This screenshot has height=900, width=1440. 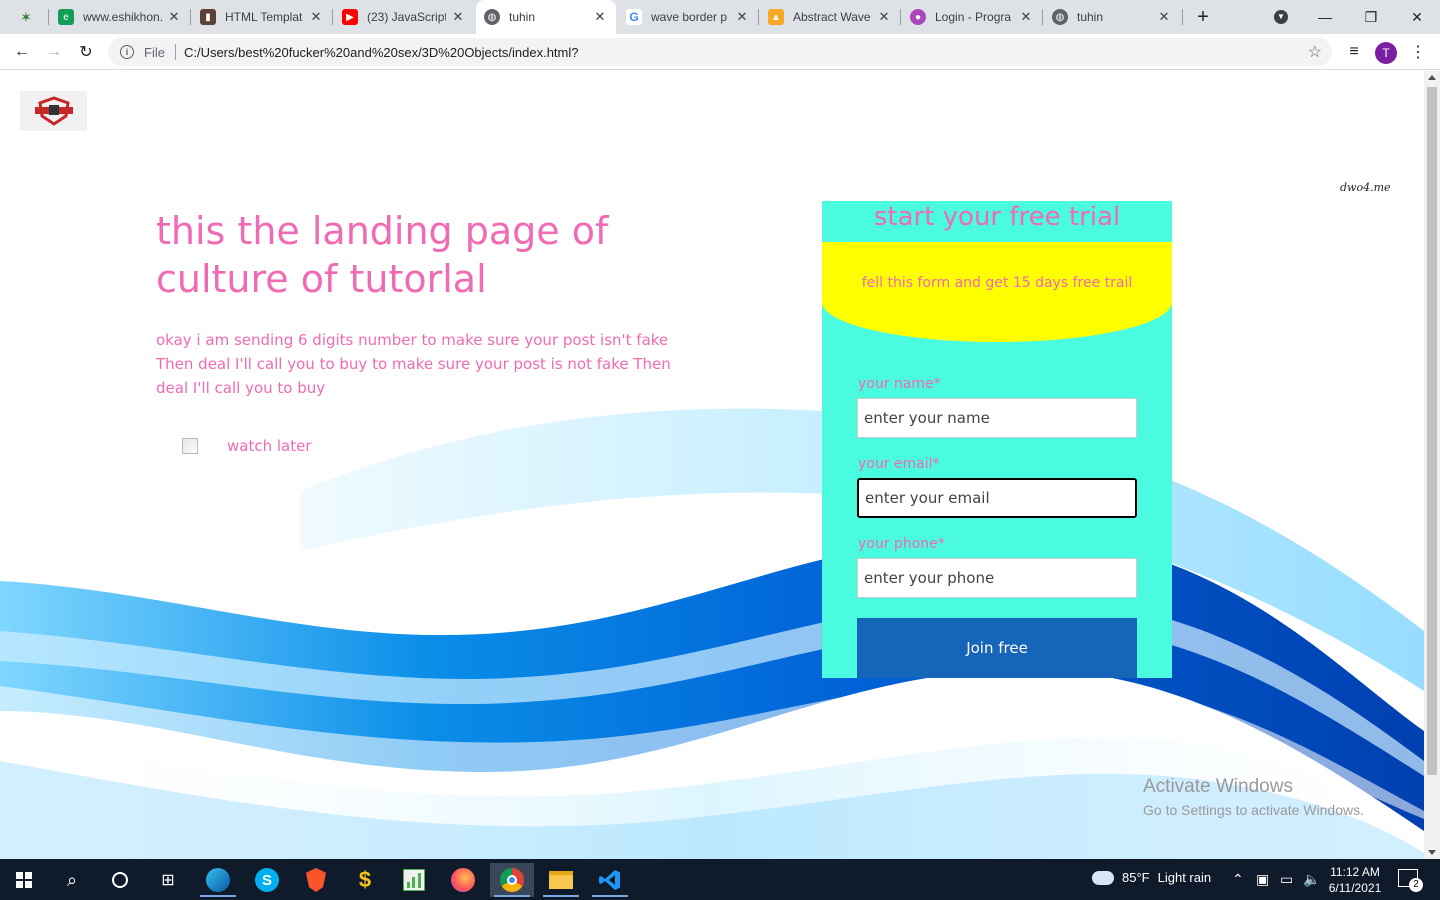 What do you see at coordinates (127, 52) in the screenshot?
I see `site-info-icon: i` at bounding box center [127, 52].